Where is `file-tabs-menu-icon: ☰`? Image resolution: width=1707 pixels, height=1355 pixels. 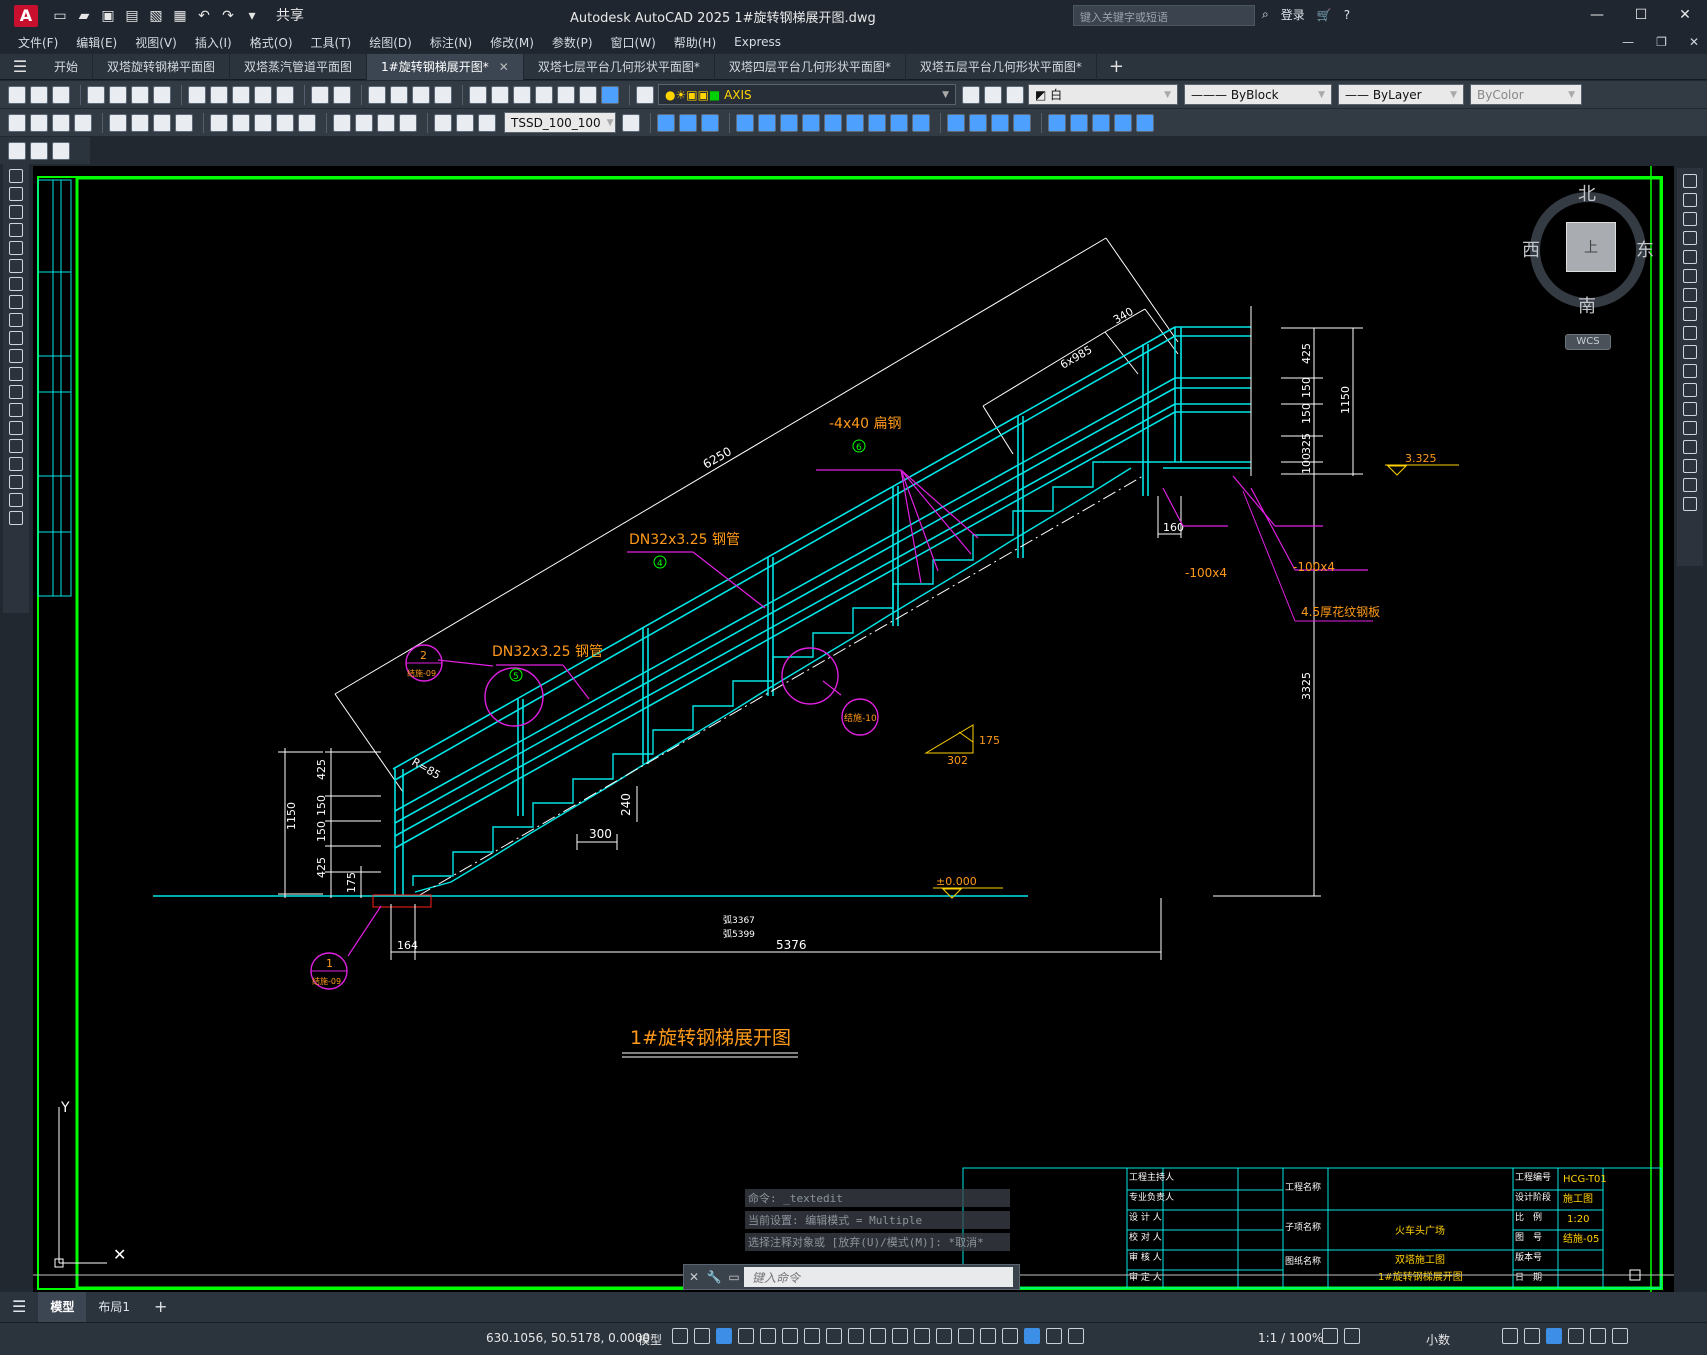
file-tabs-menu-icon: ☰ is located at coordinates (20, 66).